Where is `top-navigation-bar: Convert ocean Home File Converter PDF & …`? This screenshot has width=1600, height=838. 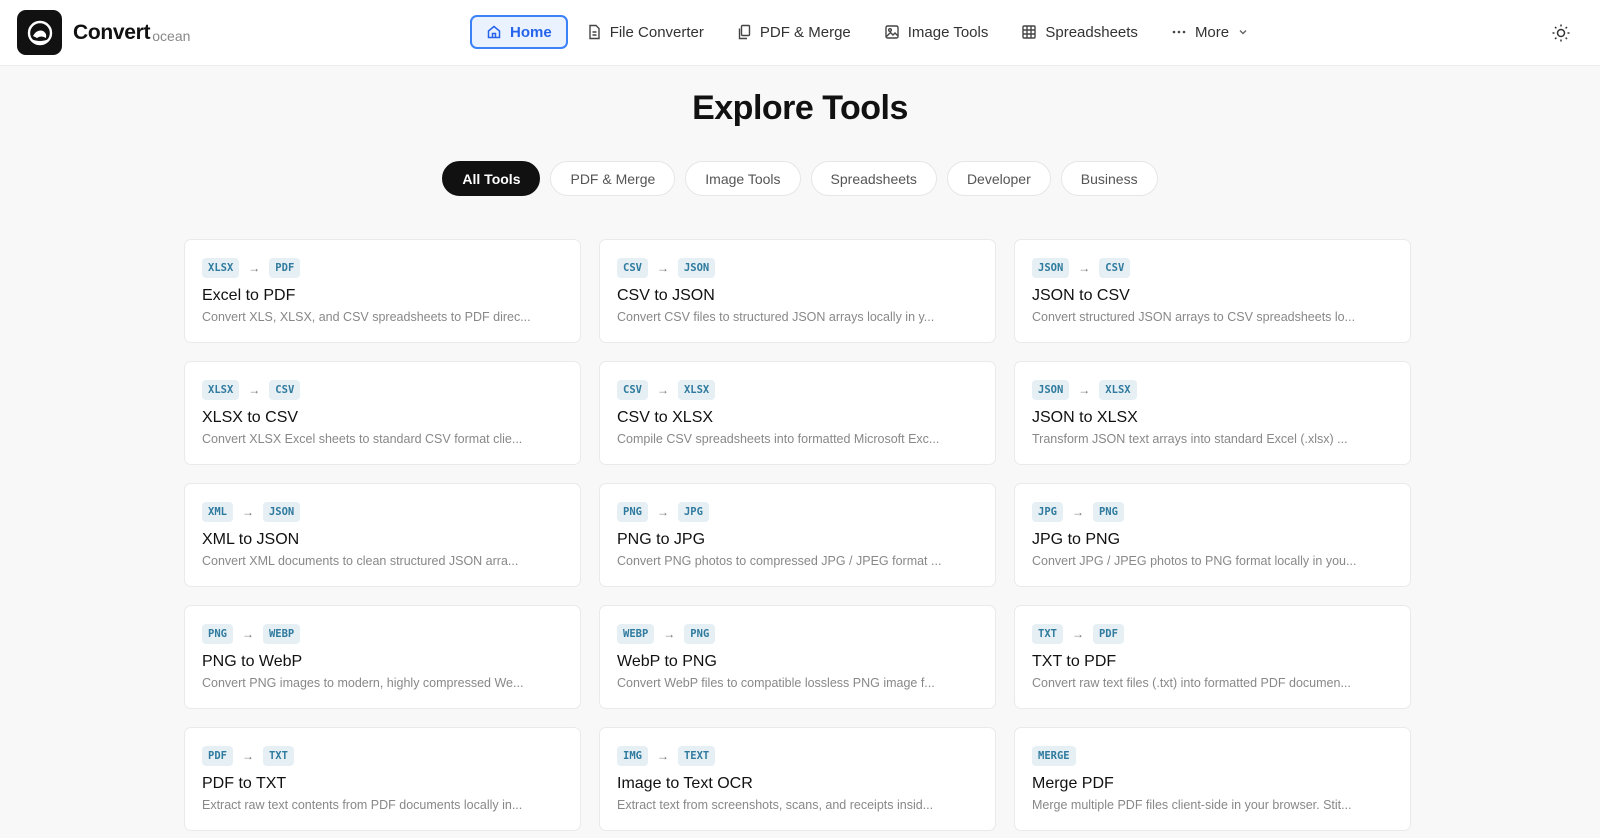 top-navigation-bar: Convert ocean Home File Converter PDF & … is located at coordinates (800, 33).